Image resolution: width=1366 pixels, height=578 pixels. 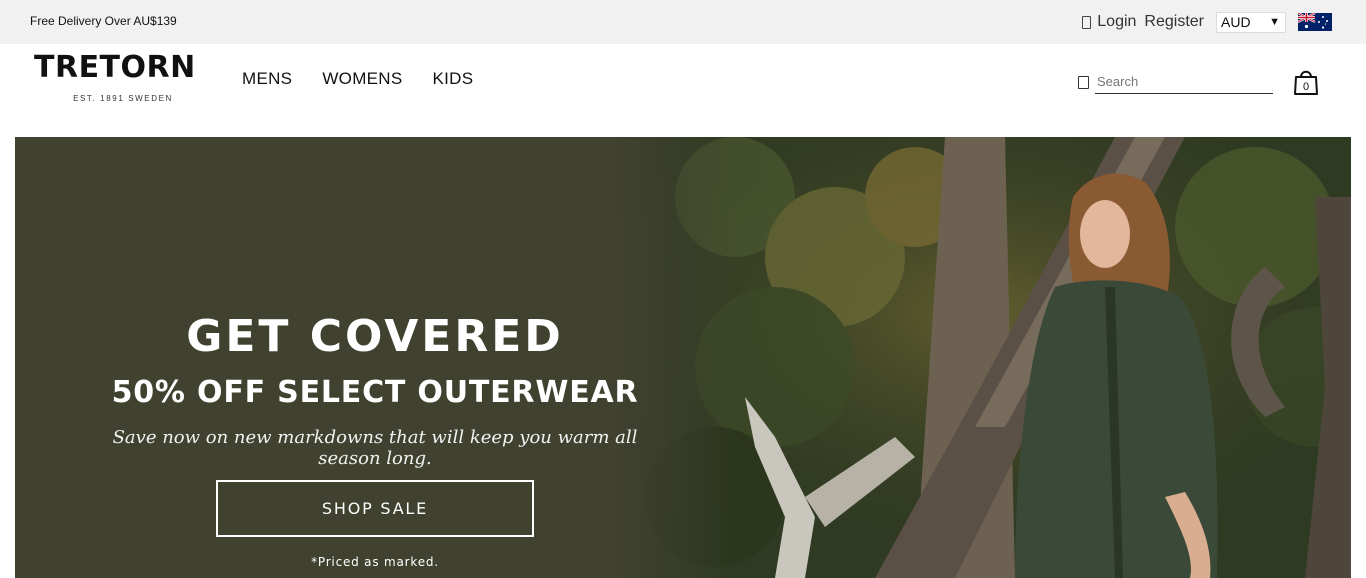 I want to click on search-bar, so click(x=1175, y=82).